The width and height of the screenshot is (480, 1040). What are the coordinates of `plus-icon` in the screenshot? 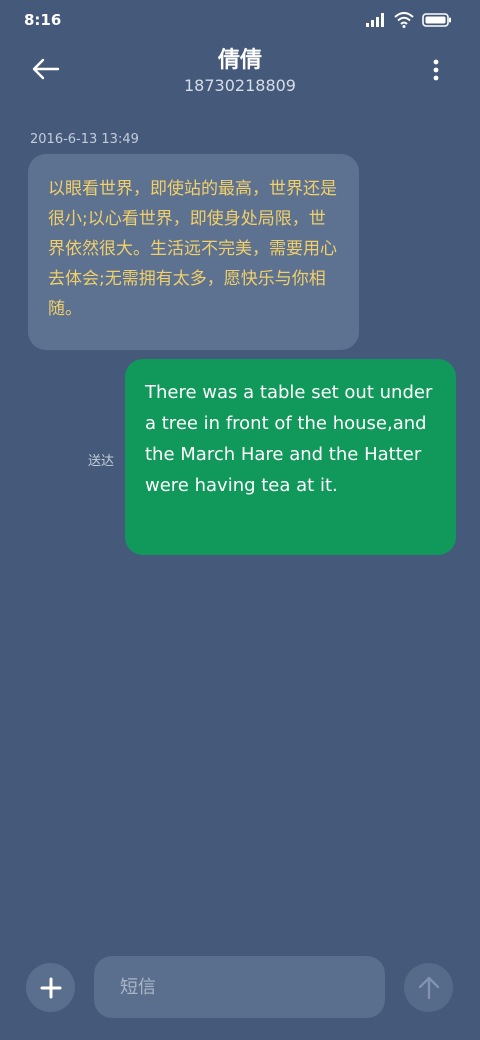 It's located at (50, 987).